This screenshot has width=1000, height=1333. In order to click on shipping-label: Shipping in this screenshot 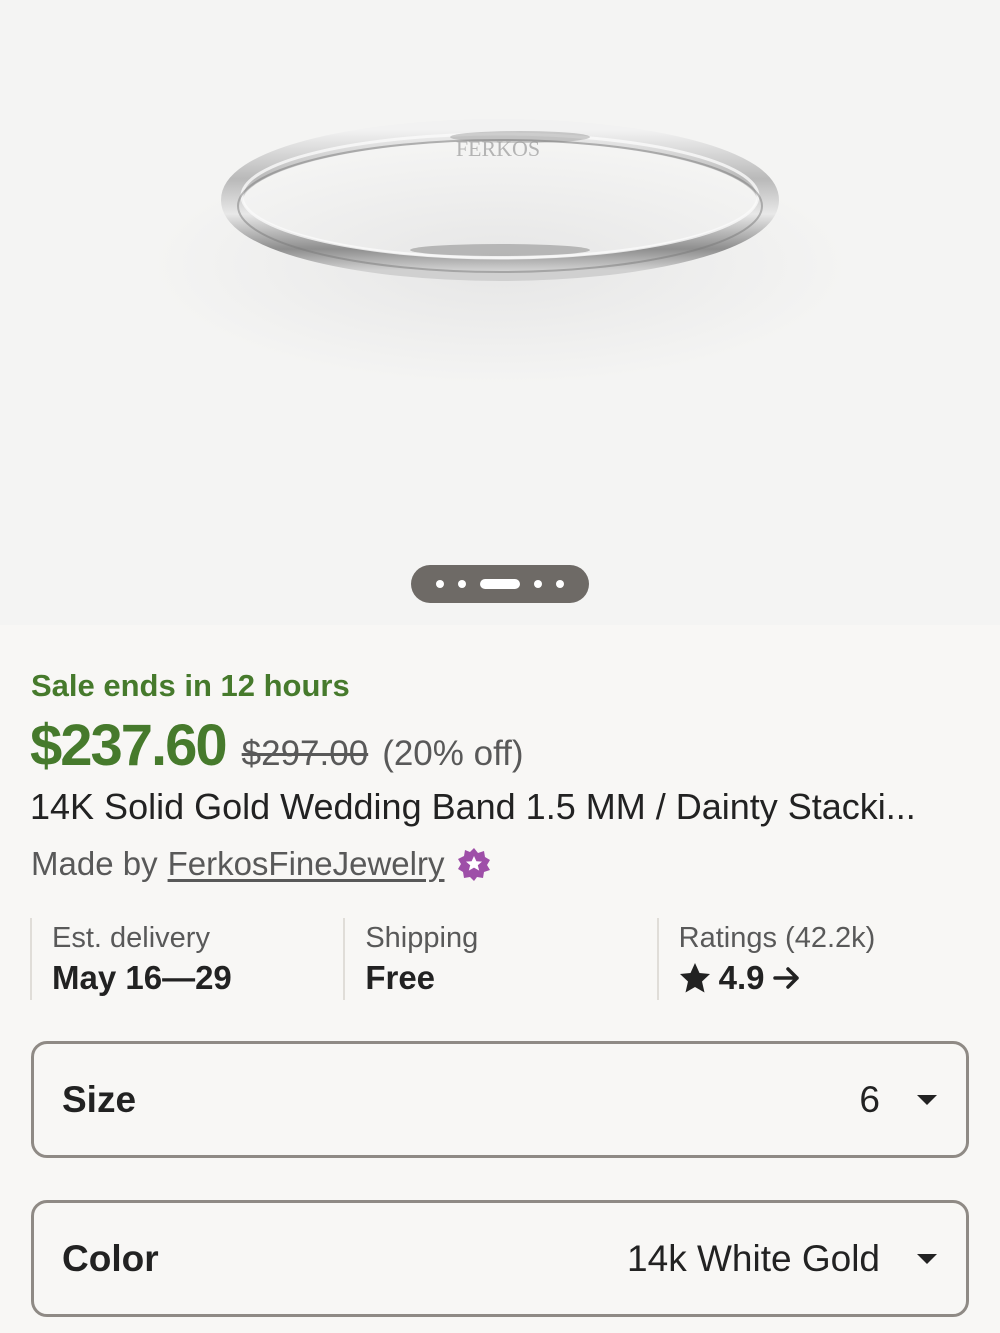, I will do `click(422, 938)`.